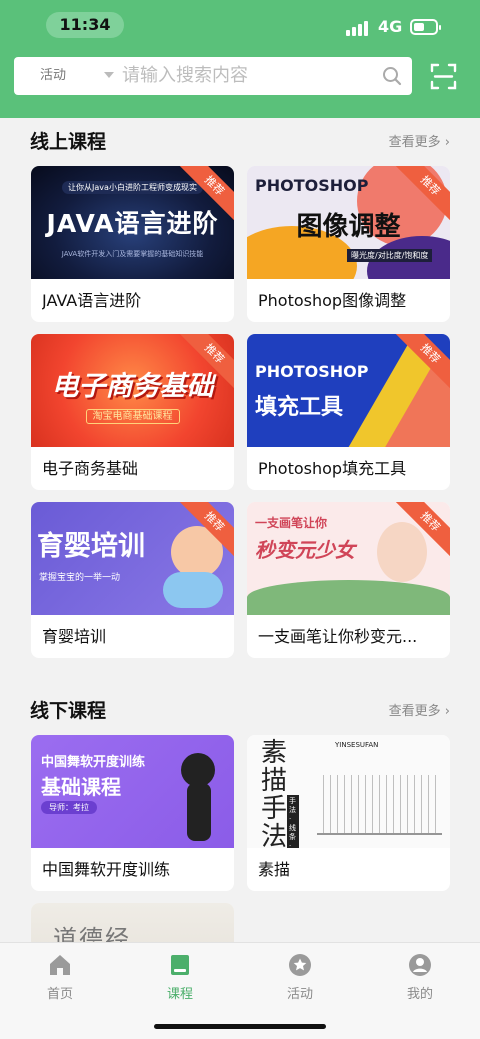  Describe the element at coordinates (425, 27) in the screenshot. I see `battery-icon` at that location.